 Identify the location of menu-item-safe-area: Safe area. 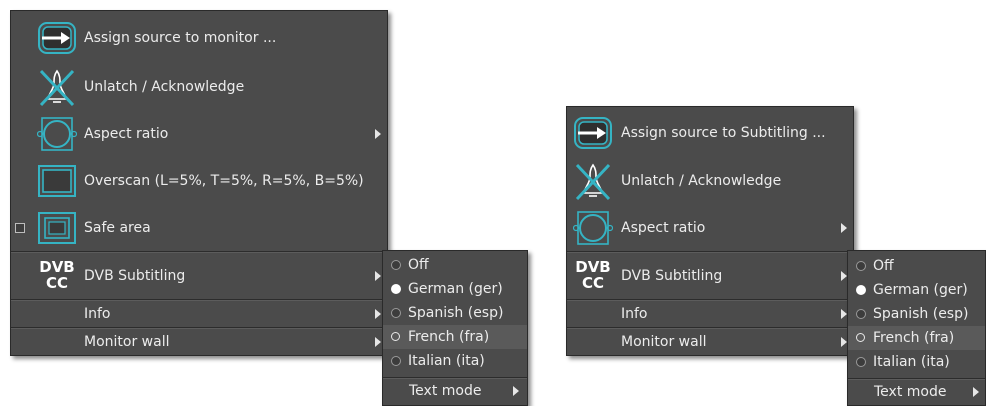
(199, 228).